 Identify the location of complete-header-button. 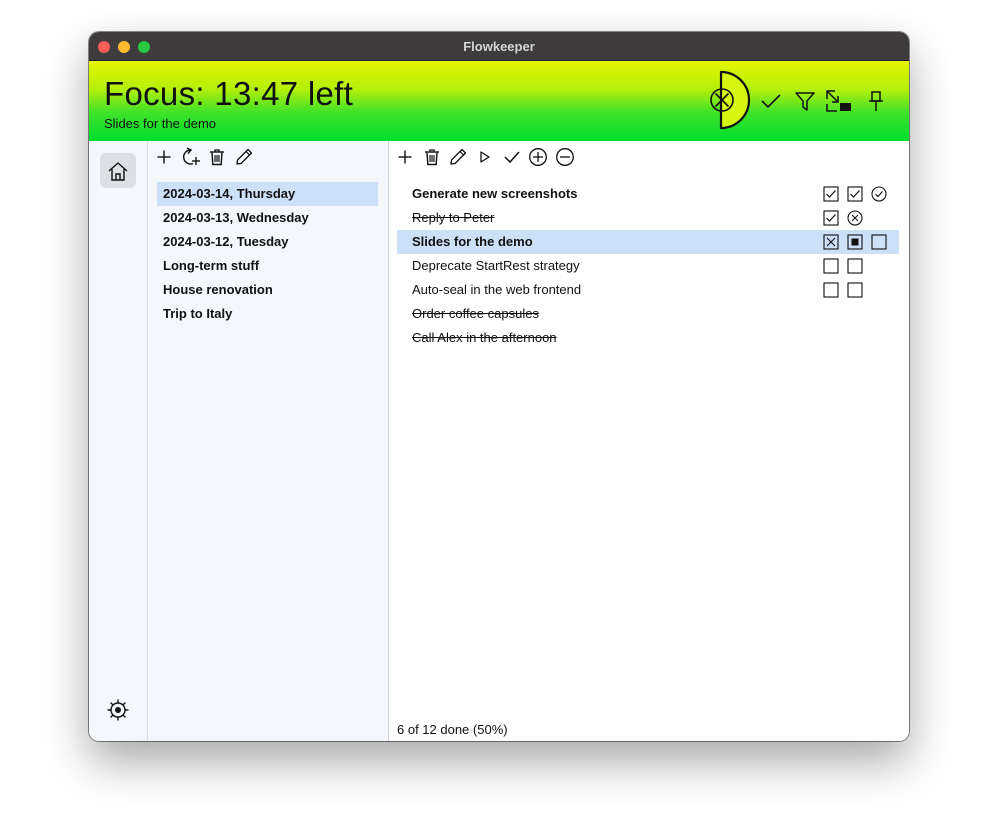
(771, 101).